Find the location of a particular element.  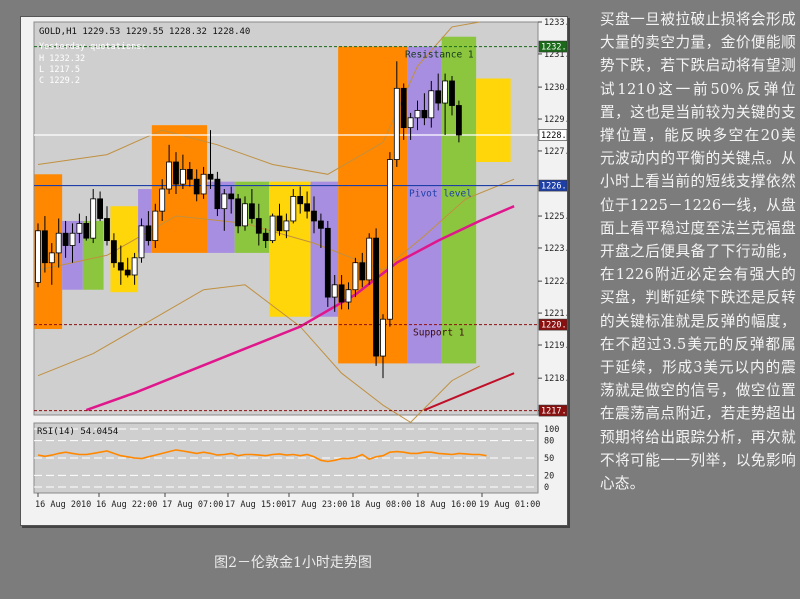

y-tick-label: 1229.05 is located at coordinates (555, 120).